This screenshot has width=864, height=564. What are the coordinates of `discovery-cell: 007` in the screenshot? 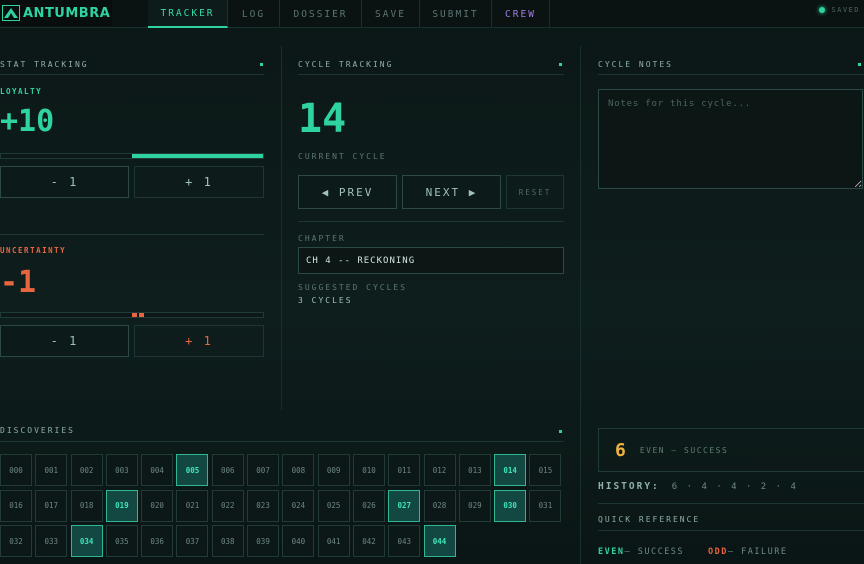 It's located at (263, 470).